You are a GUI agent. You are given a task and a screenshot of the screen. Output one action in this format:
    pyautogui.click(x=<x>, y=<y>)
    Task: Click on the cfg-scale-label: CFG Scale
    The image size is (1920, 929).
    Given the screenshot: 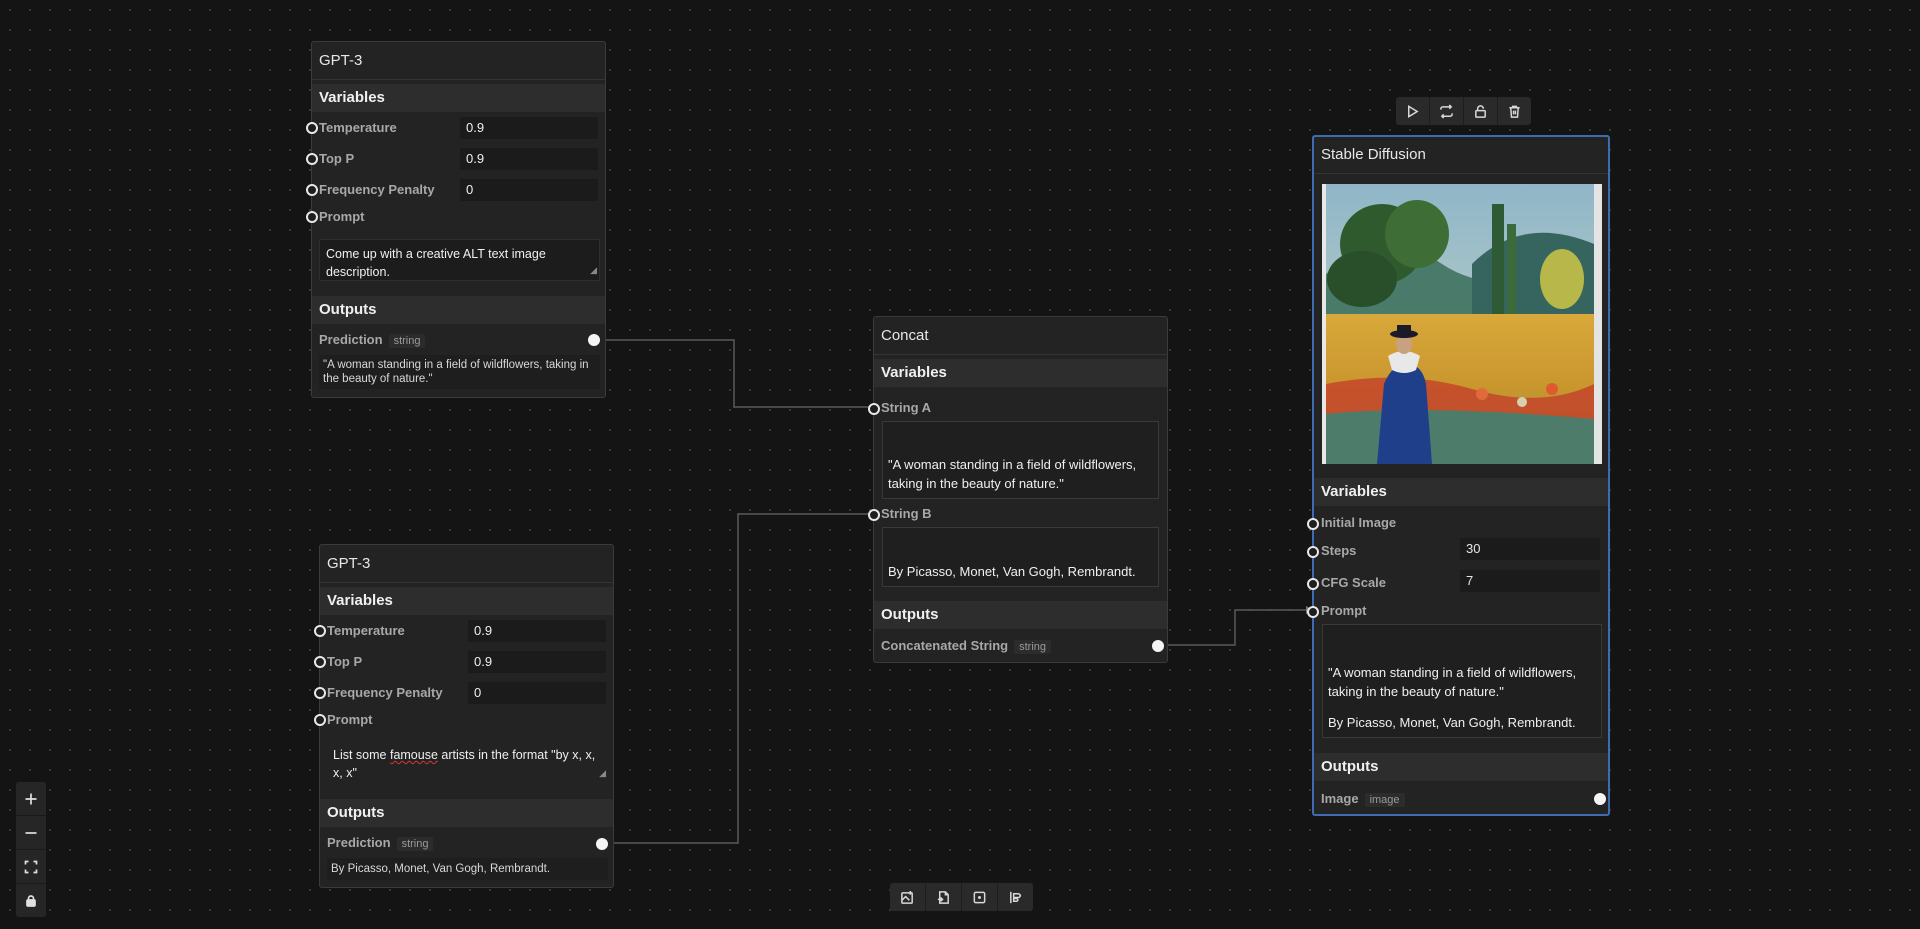 What is the action you would take?
    pyautogui.click(x=1354, y=582)
    